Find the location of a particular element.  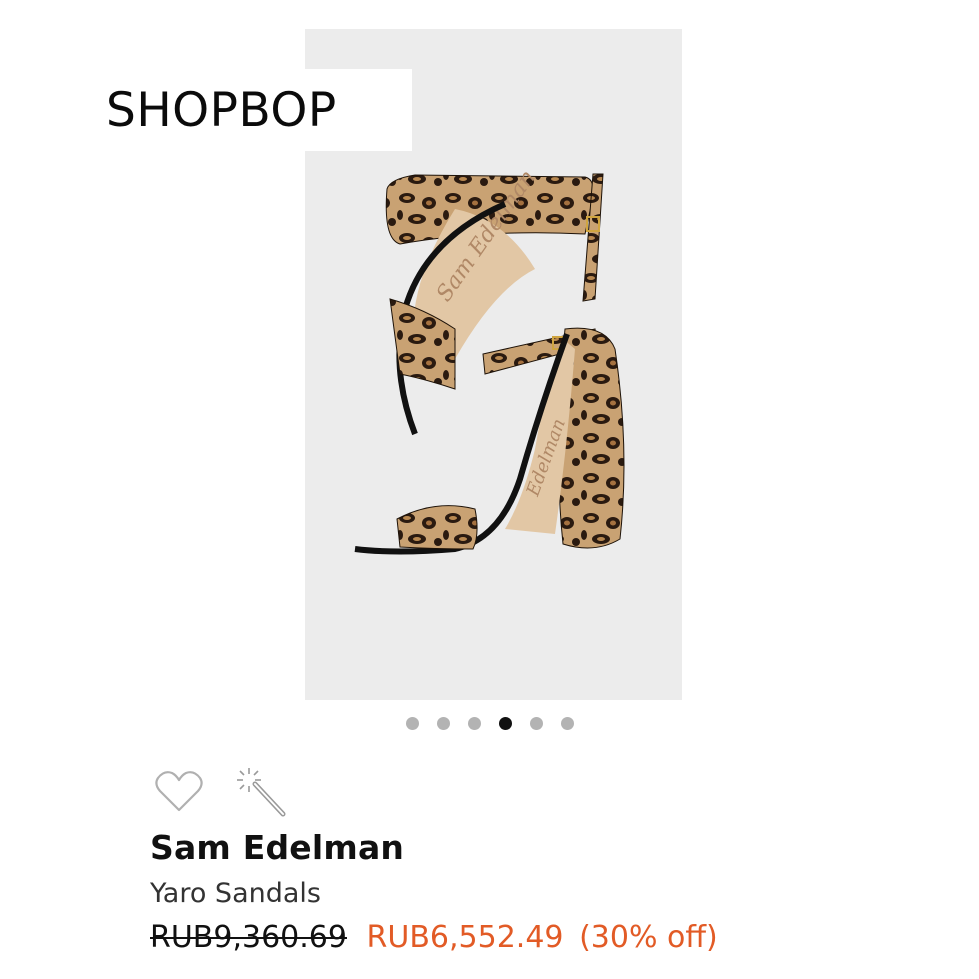

shopbop-logo: SHOPBOP is located at coordinates (221, 110).